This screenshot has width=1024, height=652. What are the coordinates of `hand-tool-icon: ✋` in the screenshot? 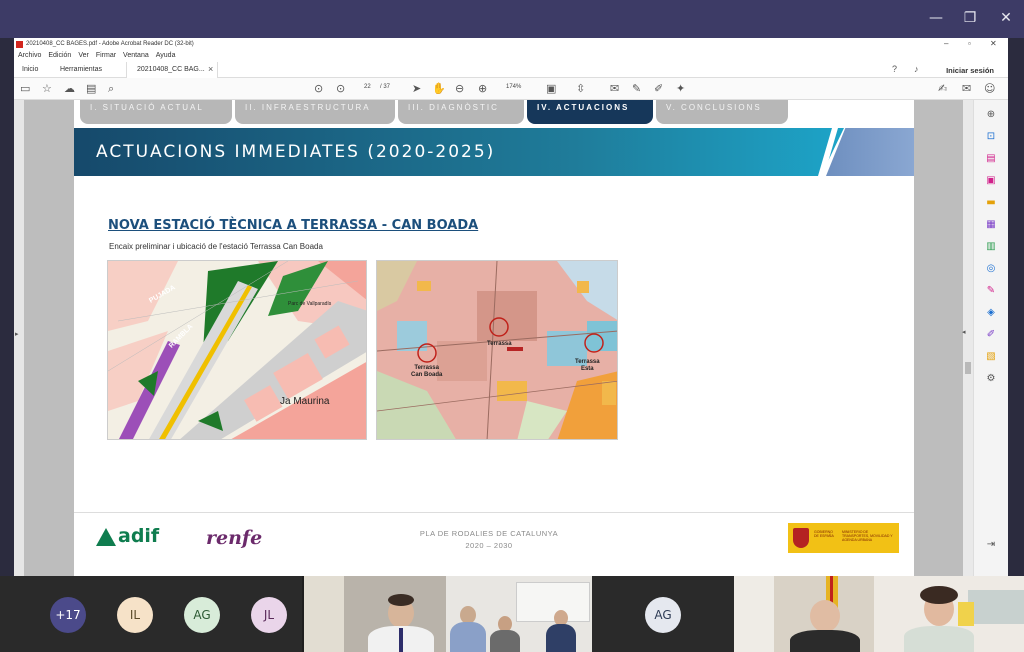 It's located at (439, 89).